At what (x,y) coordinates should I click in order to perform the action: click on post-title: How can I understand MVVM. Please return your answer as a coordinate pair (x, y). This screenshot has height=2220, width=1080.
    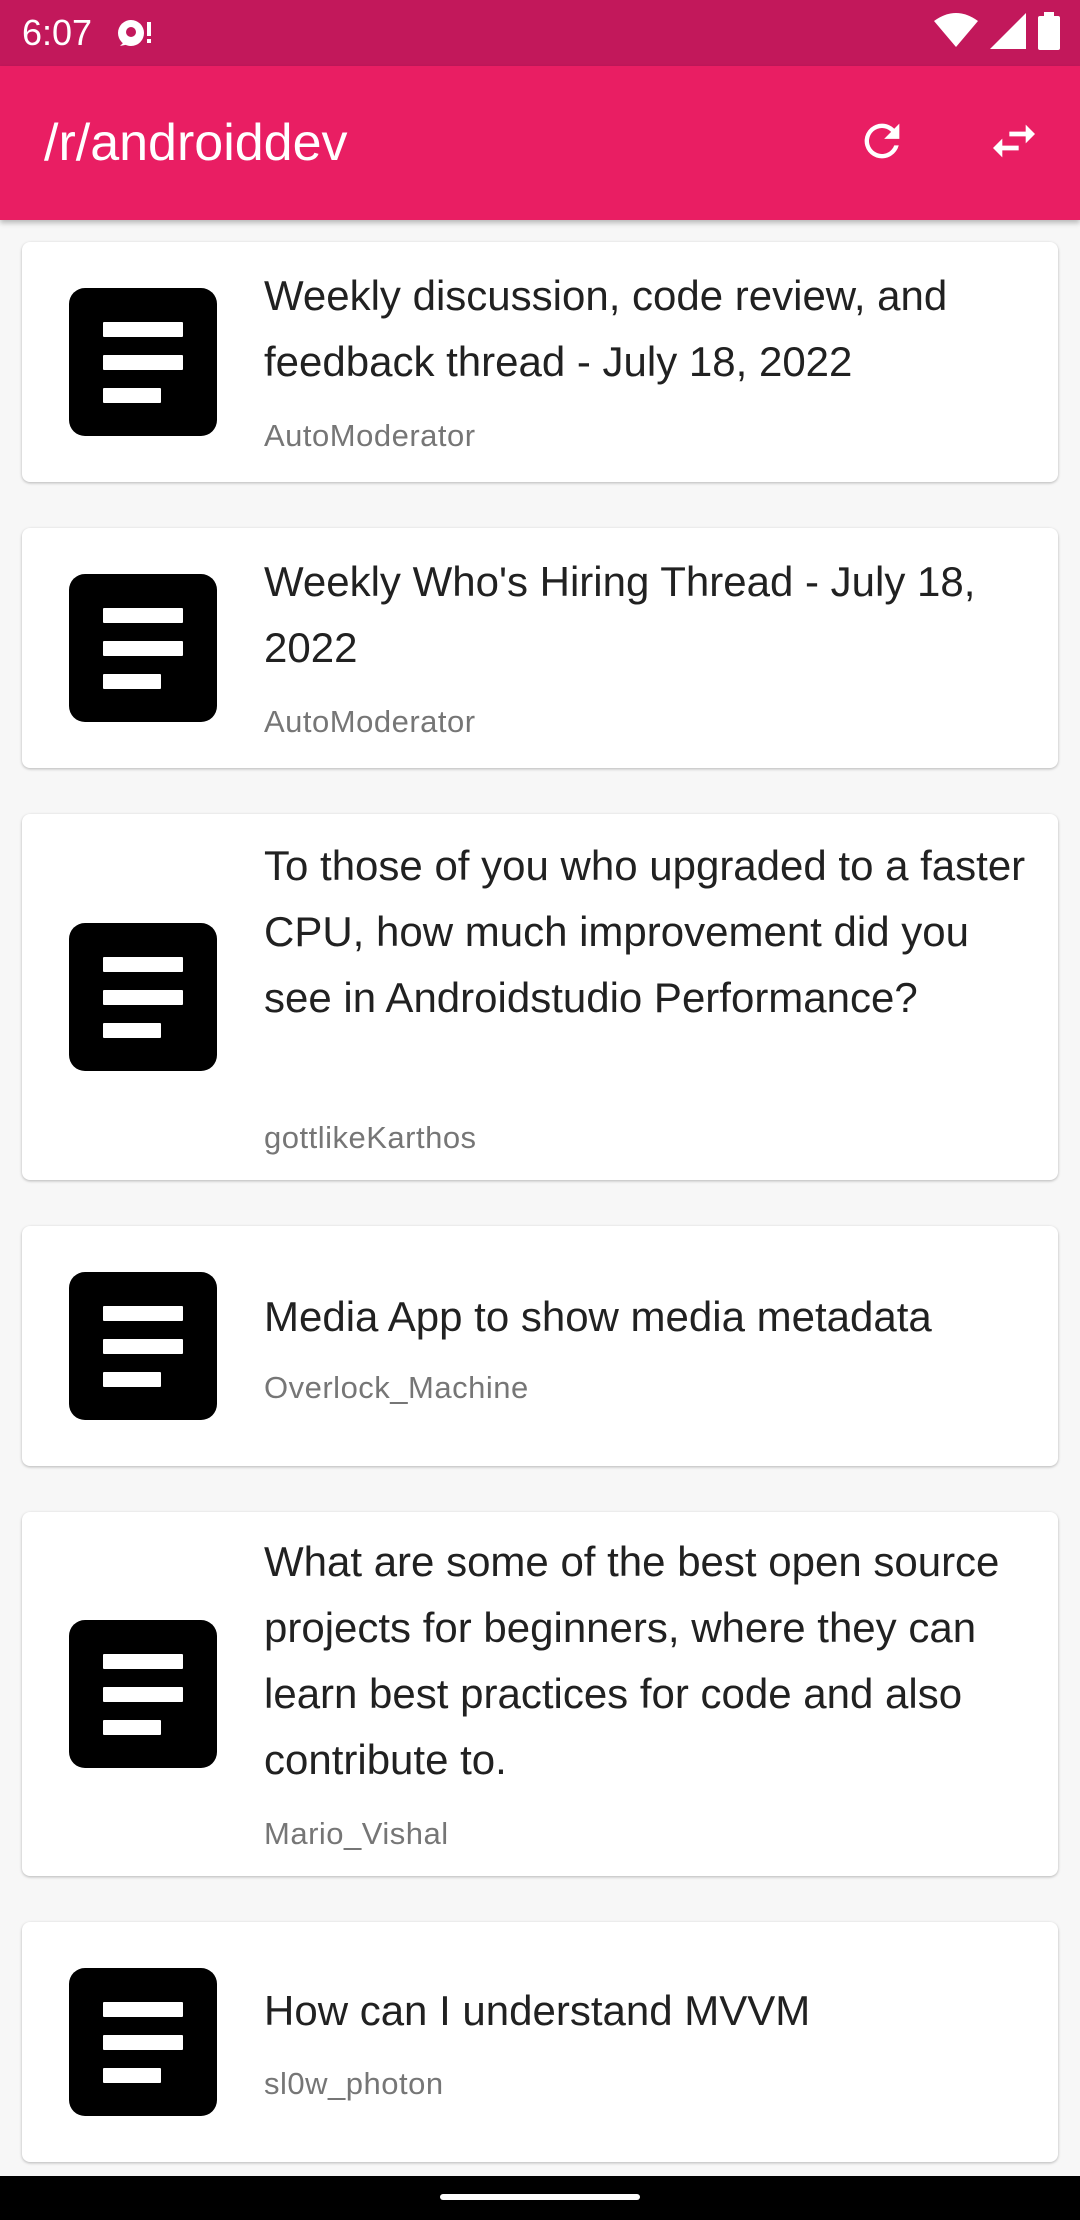
    Looking at the image, I should click on (537, 2010).